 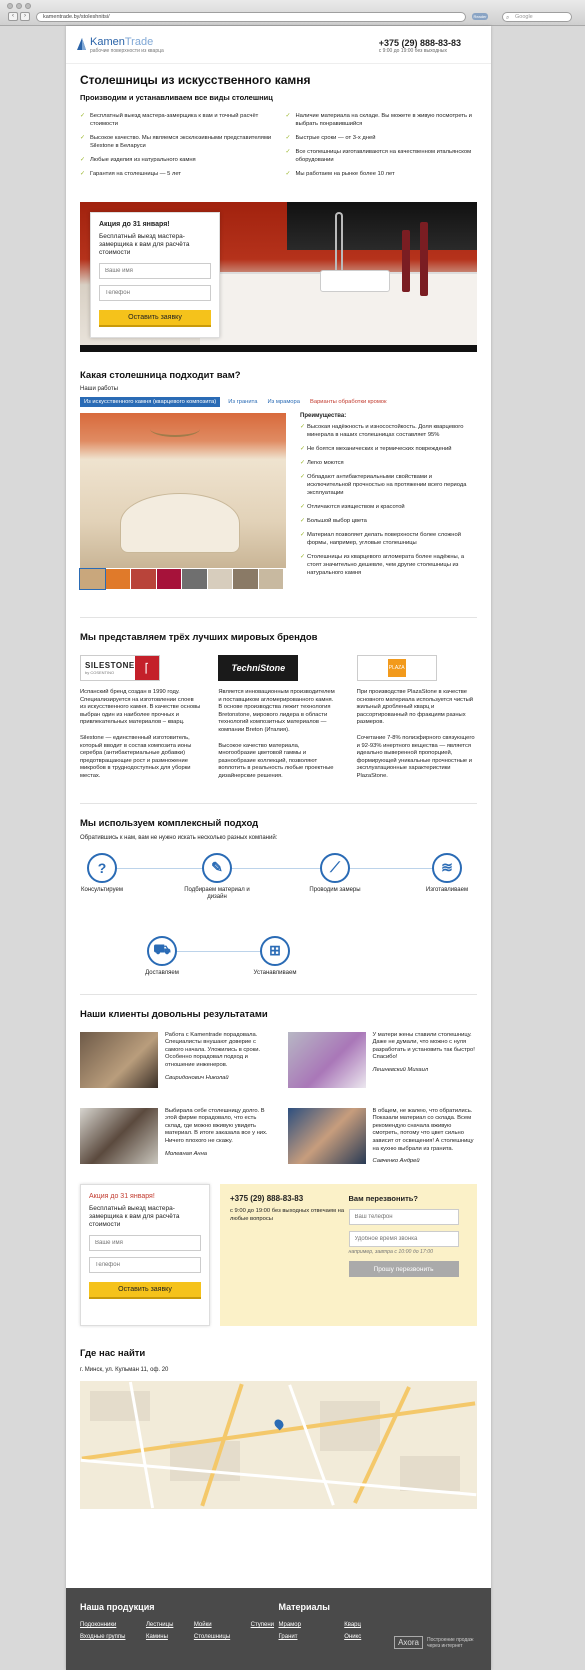 What do you see at coordinates (162, 1625) in the screenshot?
I see `footer-link: Лестницы` at bounding box center [162, 1625].